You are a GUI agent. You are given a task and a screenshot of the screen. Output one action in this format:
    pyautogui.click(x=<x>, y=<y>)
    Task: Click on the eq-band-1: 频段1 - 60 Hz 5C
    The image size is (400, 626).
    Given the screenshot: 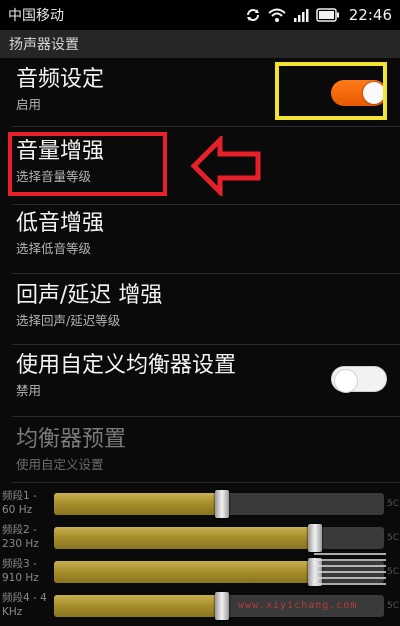 What is the action you would take?
    pyautogui.click(x=200, y=504)
    